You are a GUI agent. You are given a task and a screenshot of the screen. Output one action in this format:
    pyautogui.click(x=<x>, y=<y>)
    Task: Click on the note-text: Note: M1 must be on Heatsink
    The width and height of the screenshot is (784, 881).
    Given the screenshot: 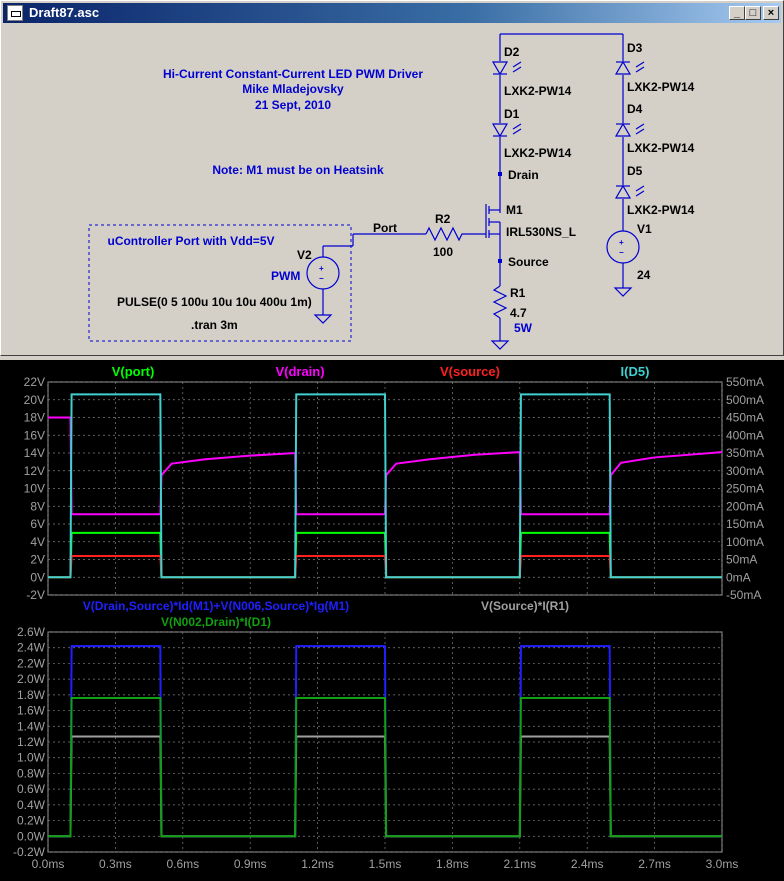 What is the action you would take?
    pyautogui.click(x=298, y=170)
    